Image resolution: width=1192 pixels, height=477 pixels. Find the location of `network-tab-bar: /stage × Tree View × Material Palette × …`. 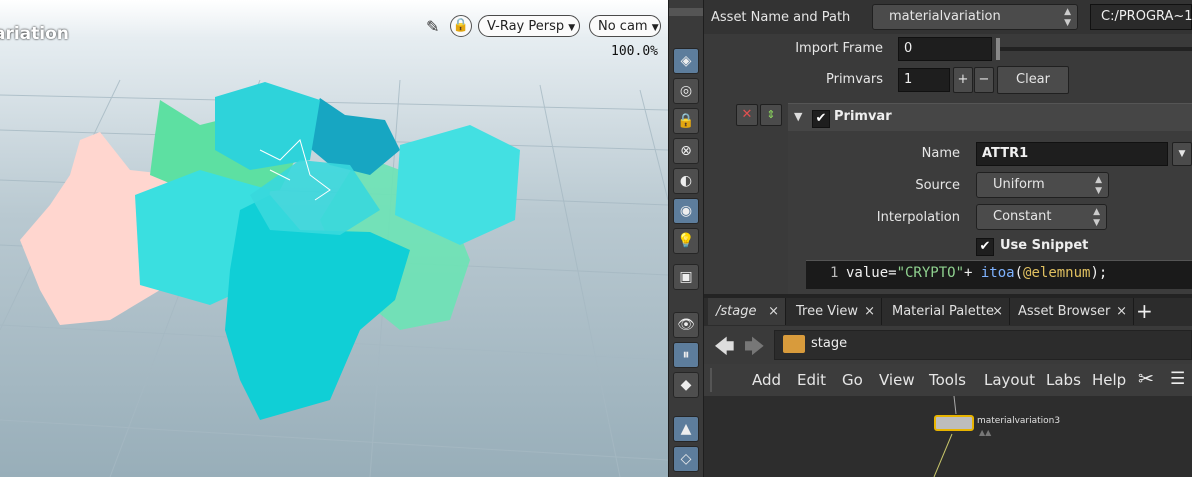

network-tab-bar: /stage × Tree View × Material Palette × … is located at coordinates (948, 312).